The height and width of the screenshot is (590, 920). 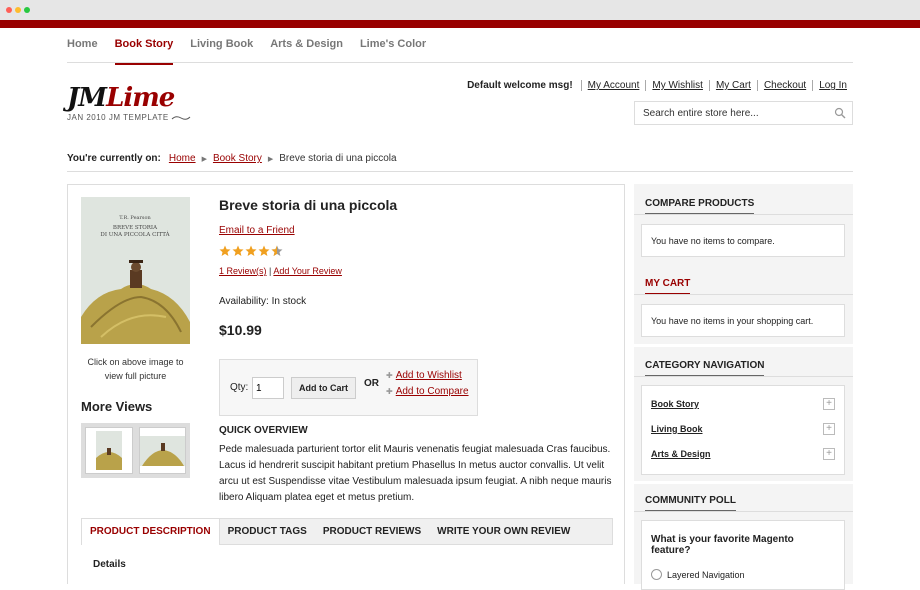 I want to click on logo-tagline: JAN 2010 JM TEMPLATE, so click(x=118, y=117).